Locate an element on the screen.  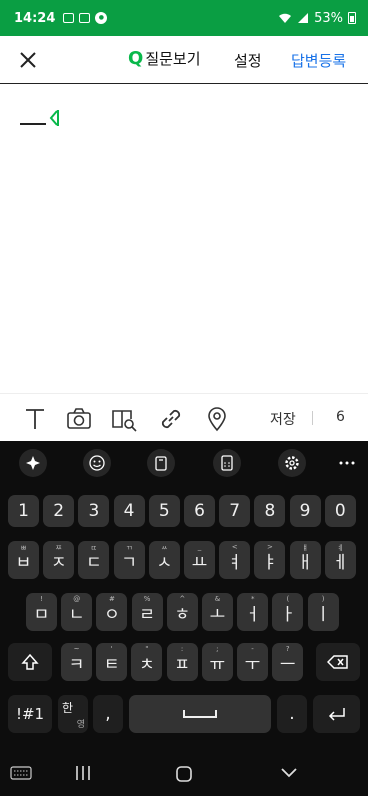
keyboard-settings-icon is located at coordinates (292, 463).